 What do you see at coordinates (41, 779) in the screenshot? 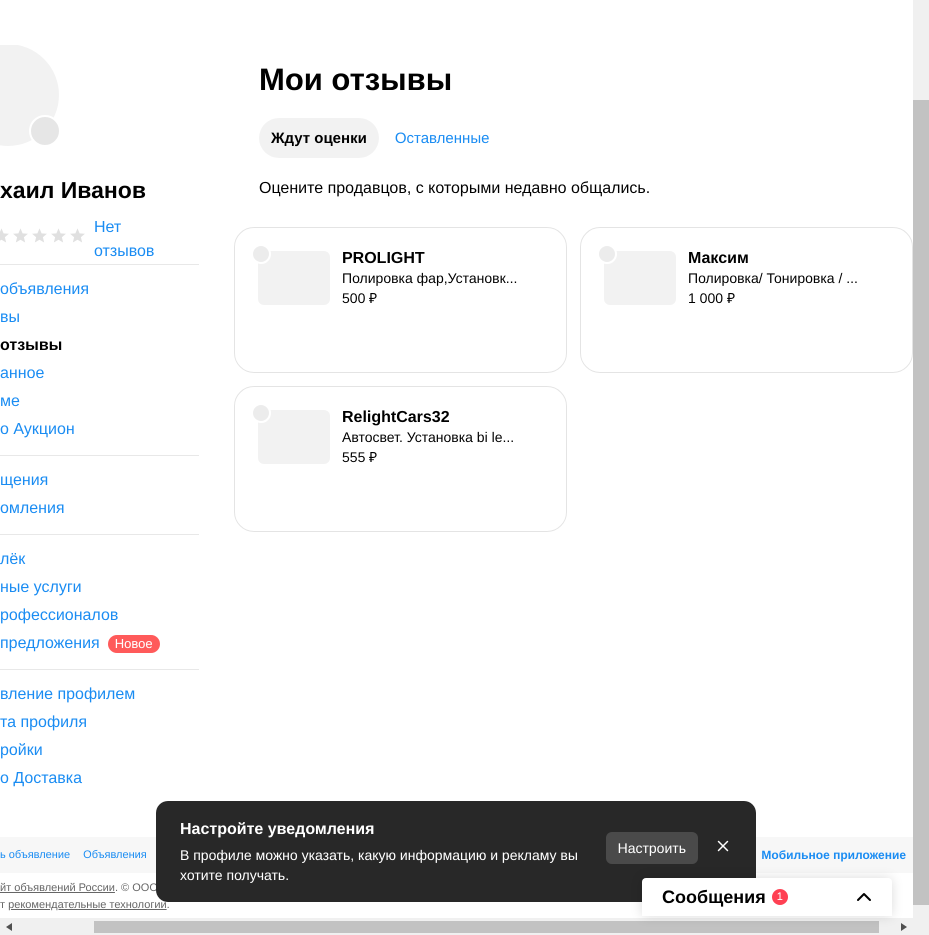
I see `sidebar-item: о Доставка` at bounding box center [41, 779].